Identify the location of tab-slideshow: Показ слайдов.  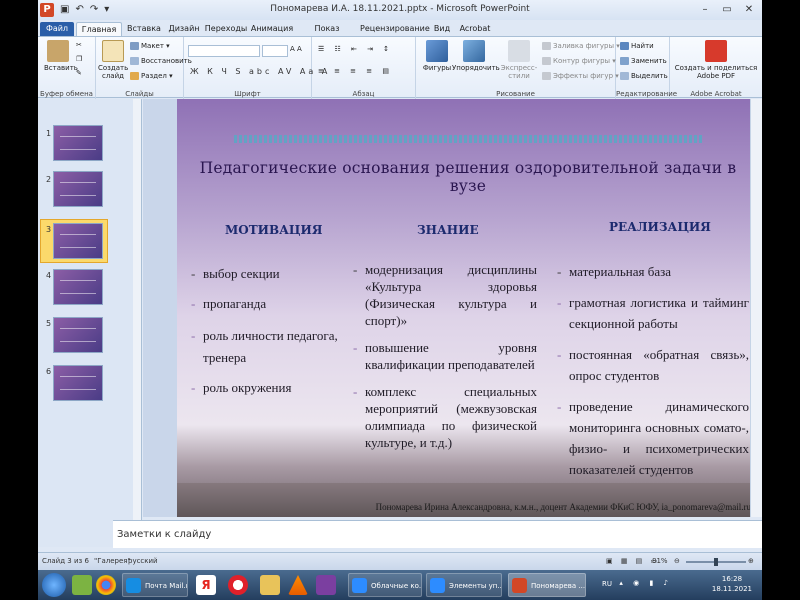
(327, 34).